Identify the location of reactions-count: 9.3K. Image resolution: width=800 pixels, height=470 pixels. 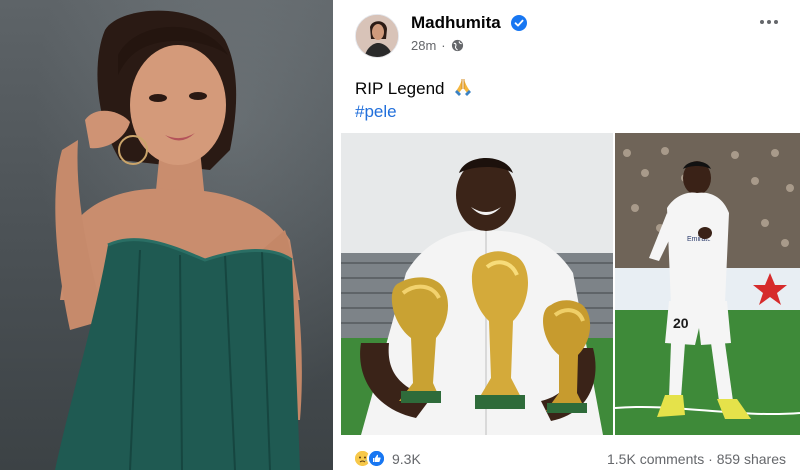
(406, 458).